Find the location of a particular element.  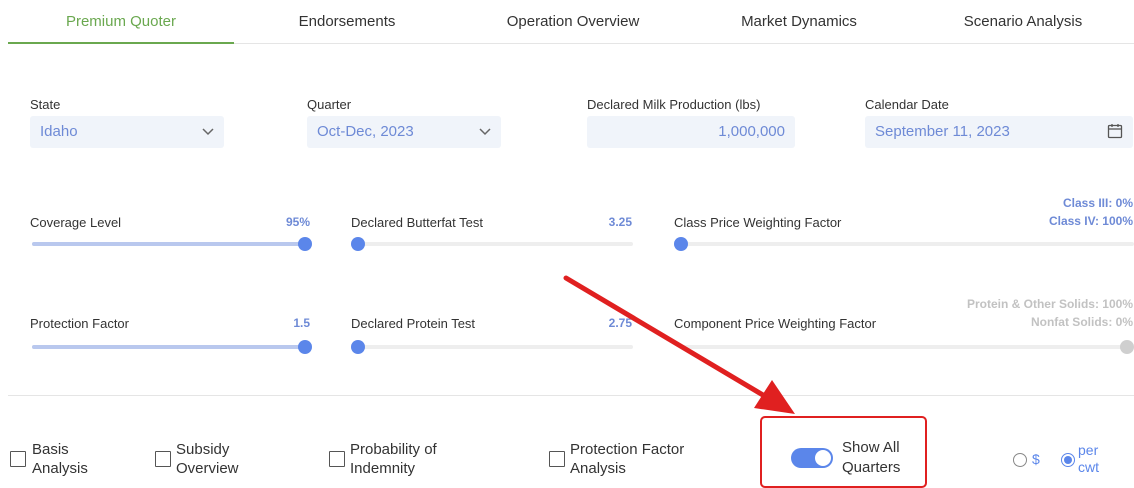

butterfat-value: 3.25 is located at coordinates (620, 222).